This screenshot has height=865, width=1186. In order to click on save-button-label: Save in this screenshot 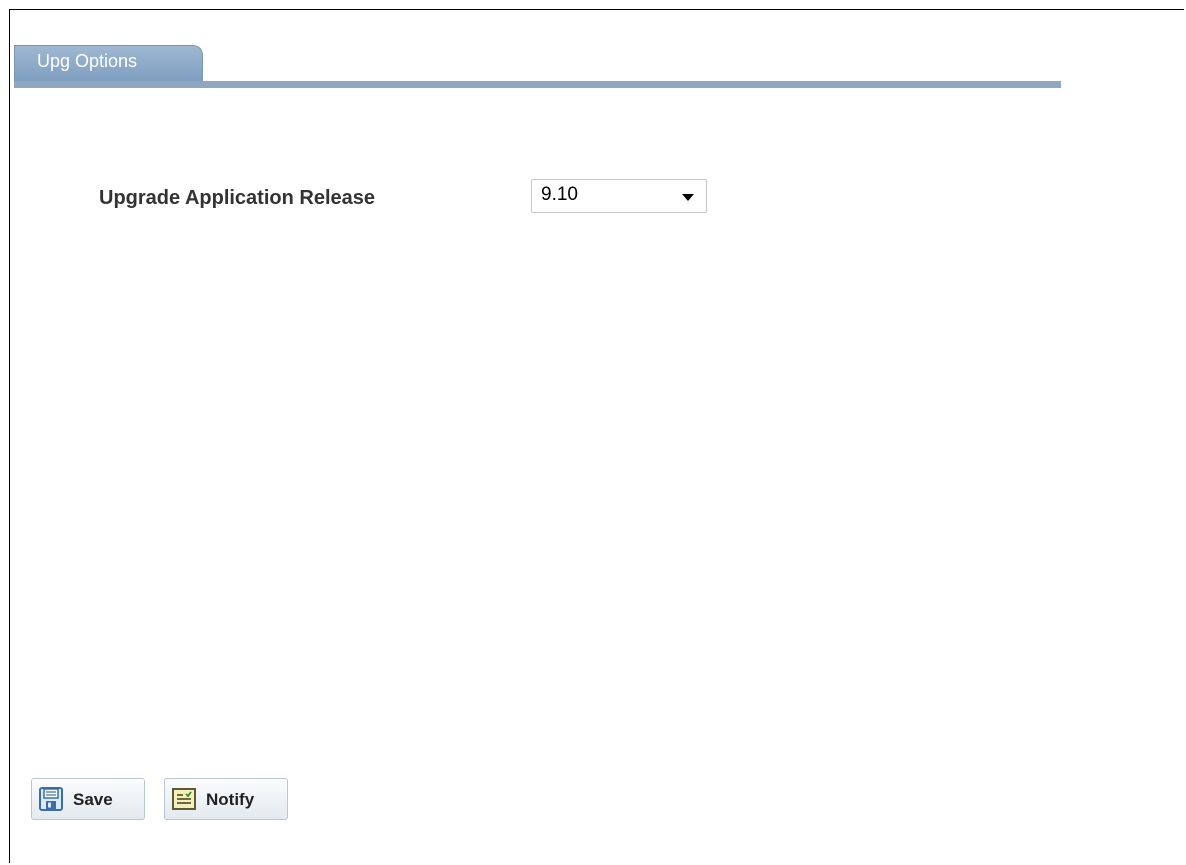, I will do `click(93, 799)`.